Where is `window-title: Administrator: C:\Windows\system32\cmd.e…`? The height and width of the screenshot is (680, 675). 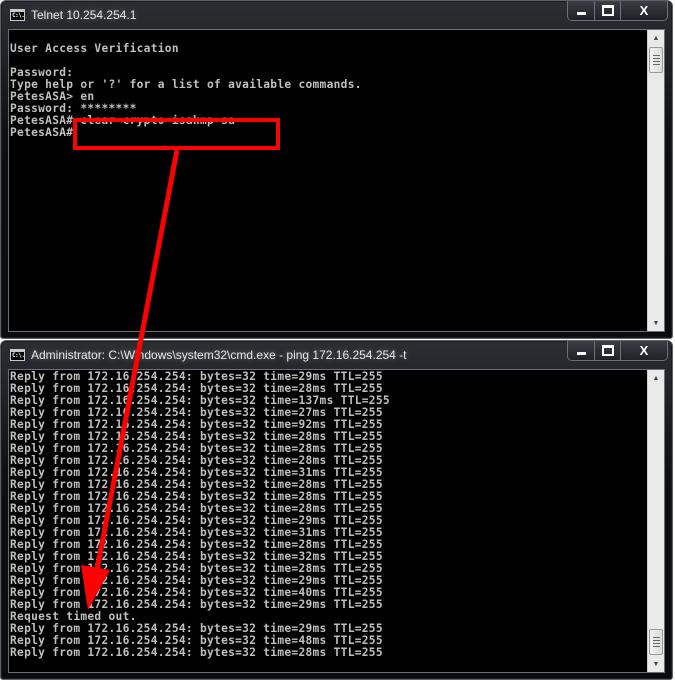 window-title: Administrator: C:\Windows\system32\cmd.e… is located at coordinates (219, 355).